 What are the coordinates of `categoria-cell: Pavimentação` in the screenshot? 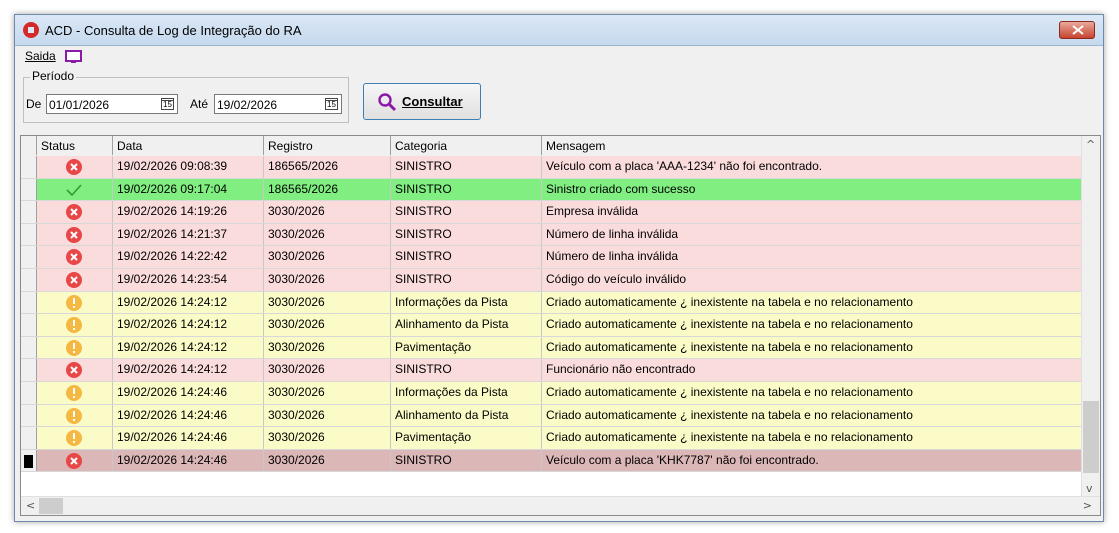 It's located at (466, 438).